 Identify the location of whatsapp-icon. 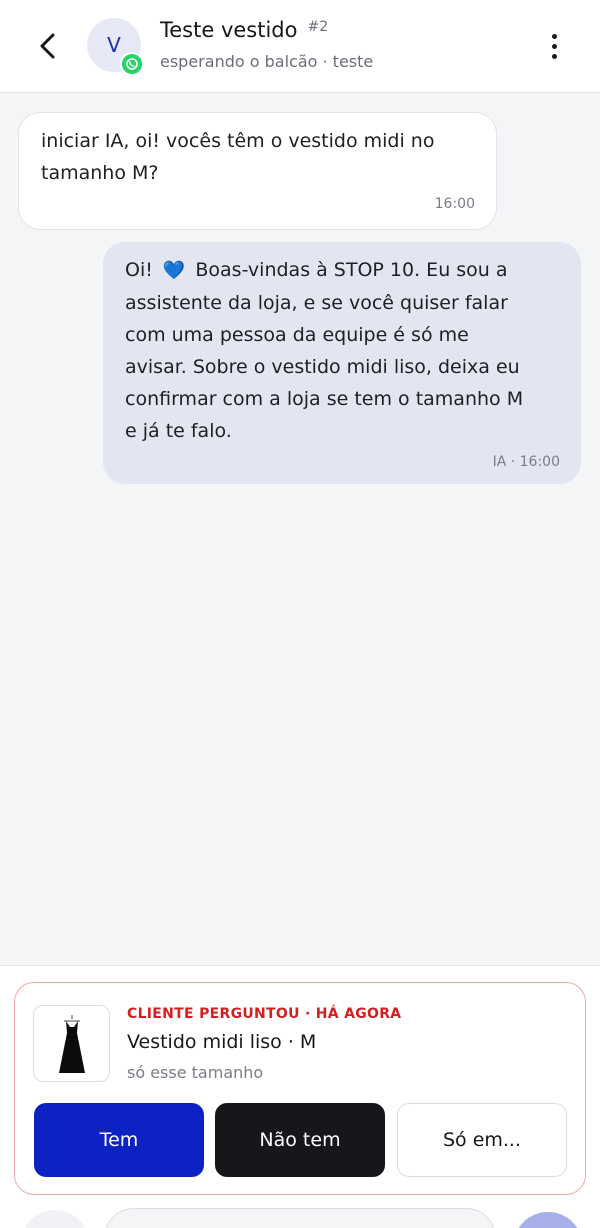
(132, 64).